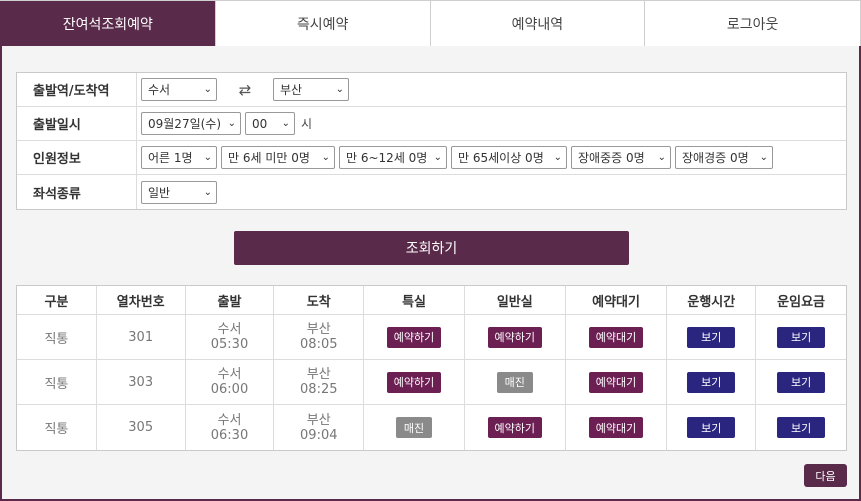 The width and height of the screenshot is (861, 501). Describe the element at coordinates (414, 300) in the screenshot. I see `header-special: 특실` at that location.